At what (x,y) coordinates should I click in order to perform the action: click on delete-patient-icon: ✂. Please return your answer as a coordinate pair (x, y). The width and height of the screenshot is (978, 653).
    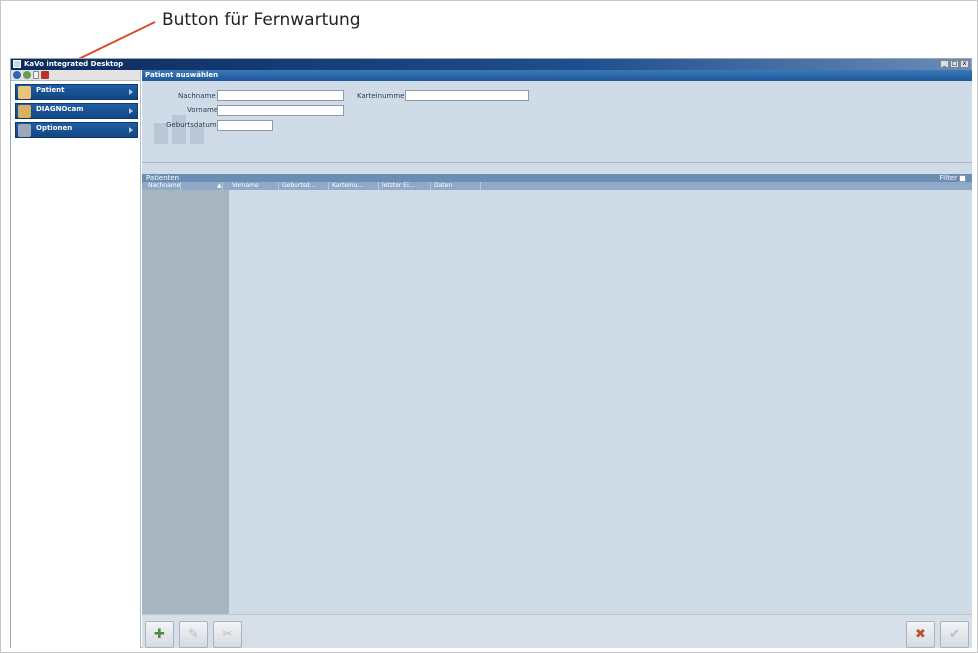
    Looking at the image, I should click on (227, 634).